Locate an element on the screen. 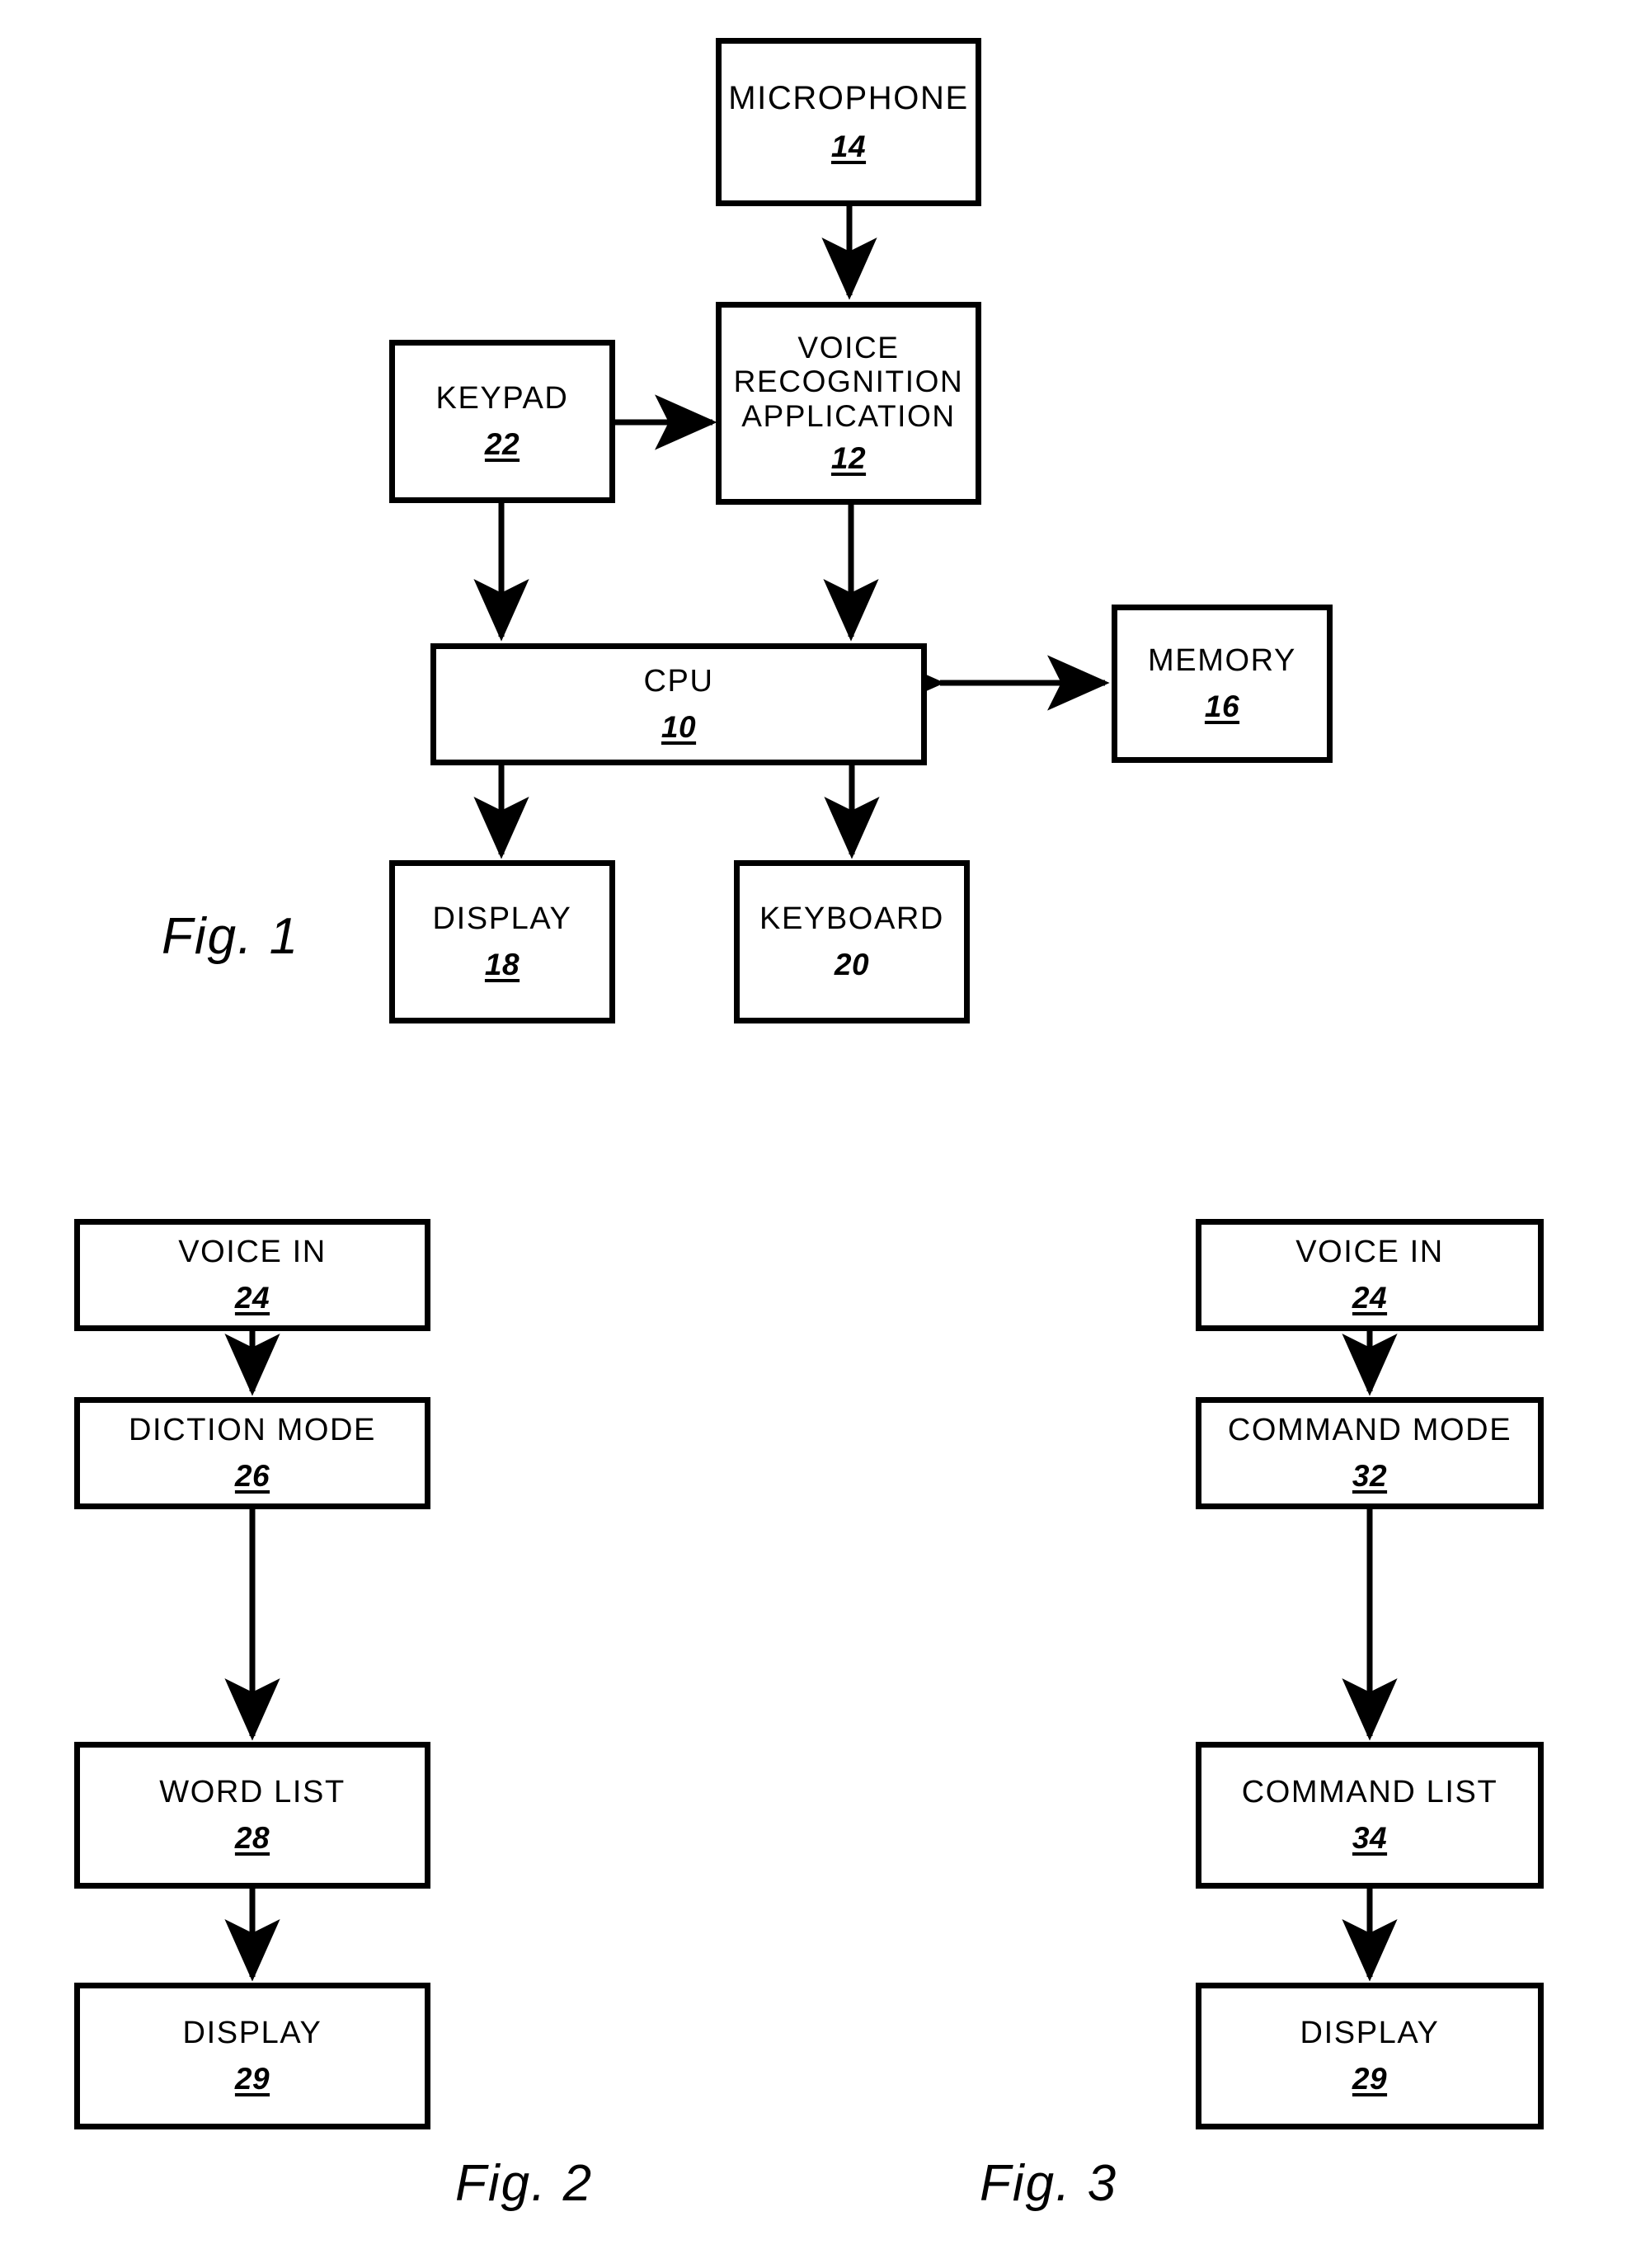  node-display-29-fig3: DISPLAY 29 is located at coordinates (1370, 2056).